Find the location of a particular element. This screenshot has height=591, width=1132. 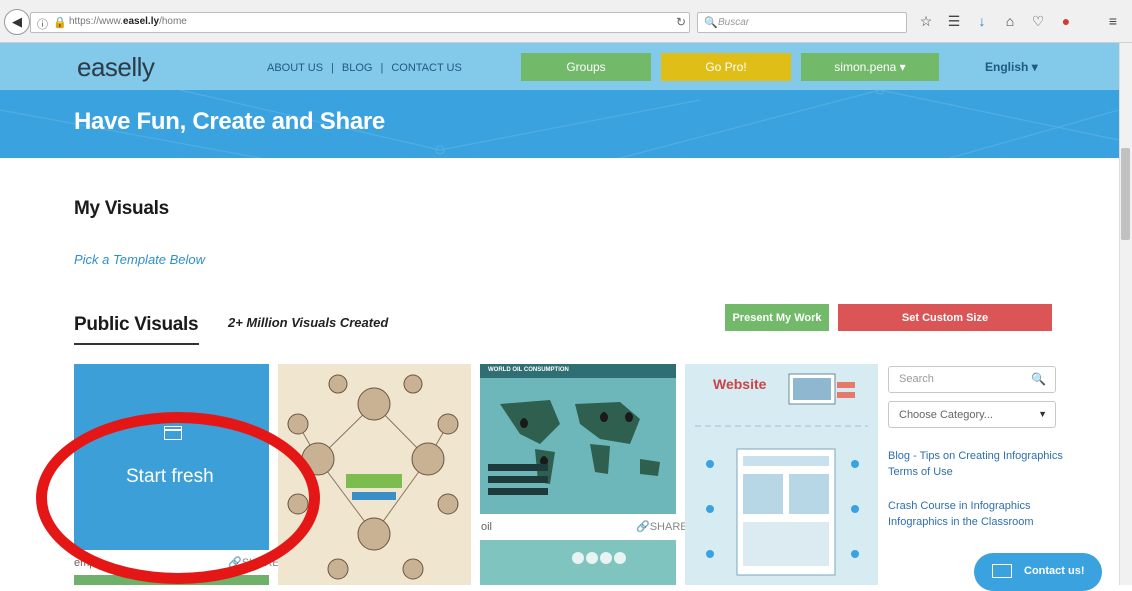

search-placeholder: Search is located at coordinates (916, 379).